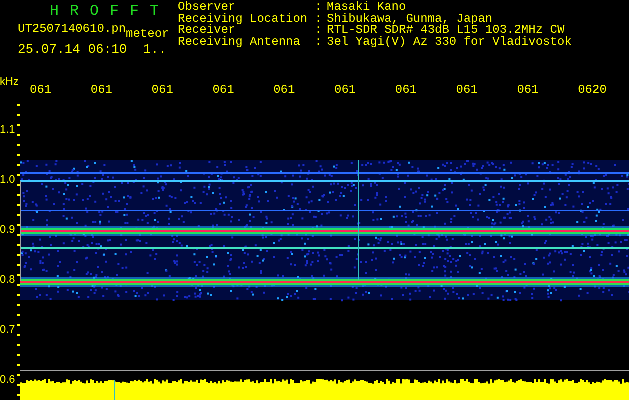  I want to click on frequency-unit: kHz, so click(10, 82).